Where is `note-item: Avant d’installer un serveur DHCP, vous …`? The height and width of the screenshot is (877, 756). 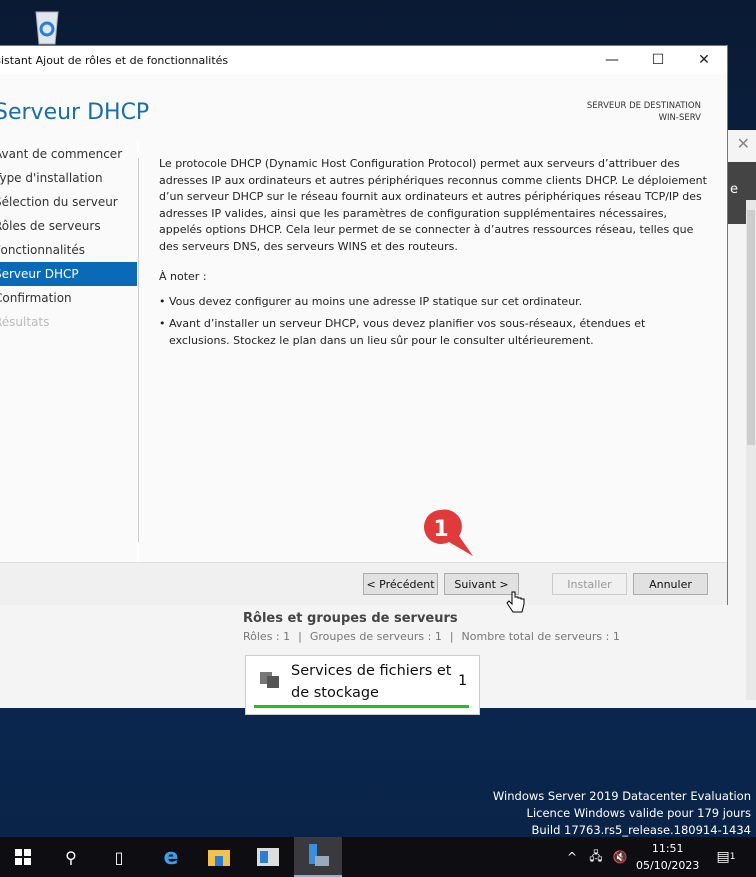 note-item: Avant d’installer un serveur DHCP, vous … is located at coordinates (433, 332).